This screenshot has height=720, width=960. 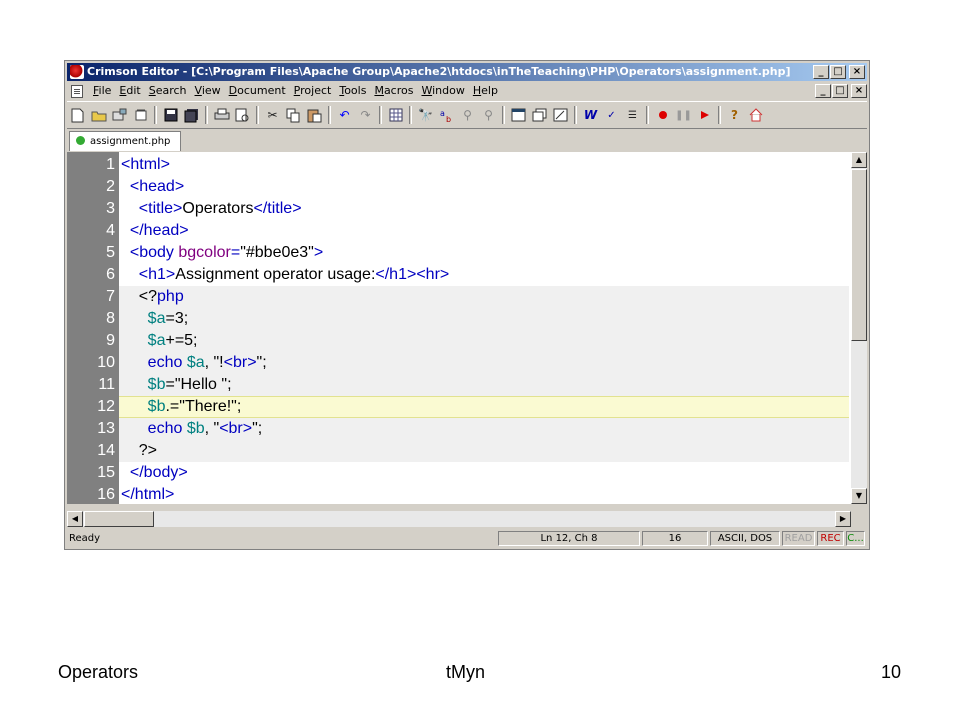 What do you see at coordinates (560, 115) in the screenshot?
I see `browser-preview-icon` at bounding box center [560, 115].